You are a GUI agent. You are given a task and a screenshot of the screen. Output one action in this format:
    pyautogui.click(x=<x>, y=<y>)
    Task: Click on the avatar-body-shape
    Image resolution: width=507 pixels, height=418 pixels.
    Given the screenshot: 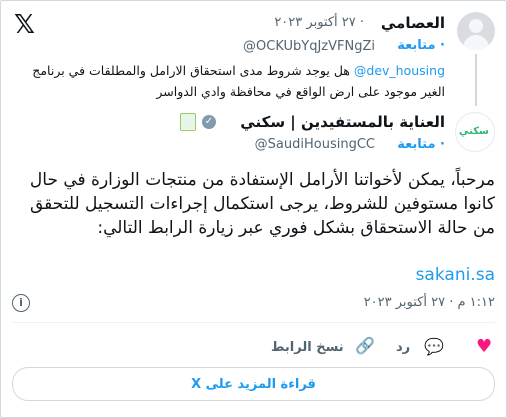 What is the action you would take?
    pyautogui.click(x=476, y=42)
    